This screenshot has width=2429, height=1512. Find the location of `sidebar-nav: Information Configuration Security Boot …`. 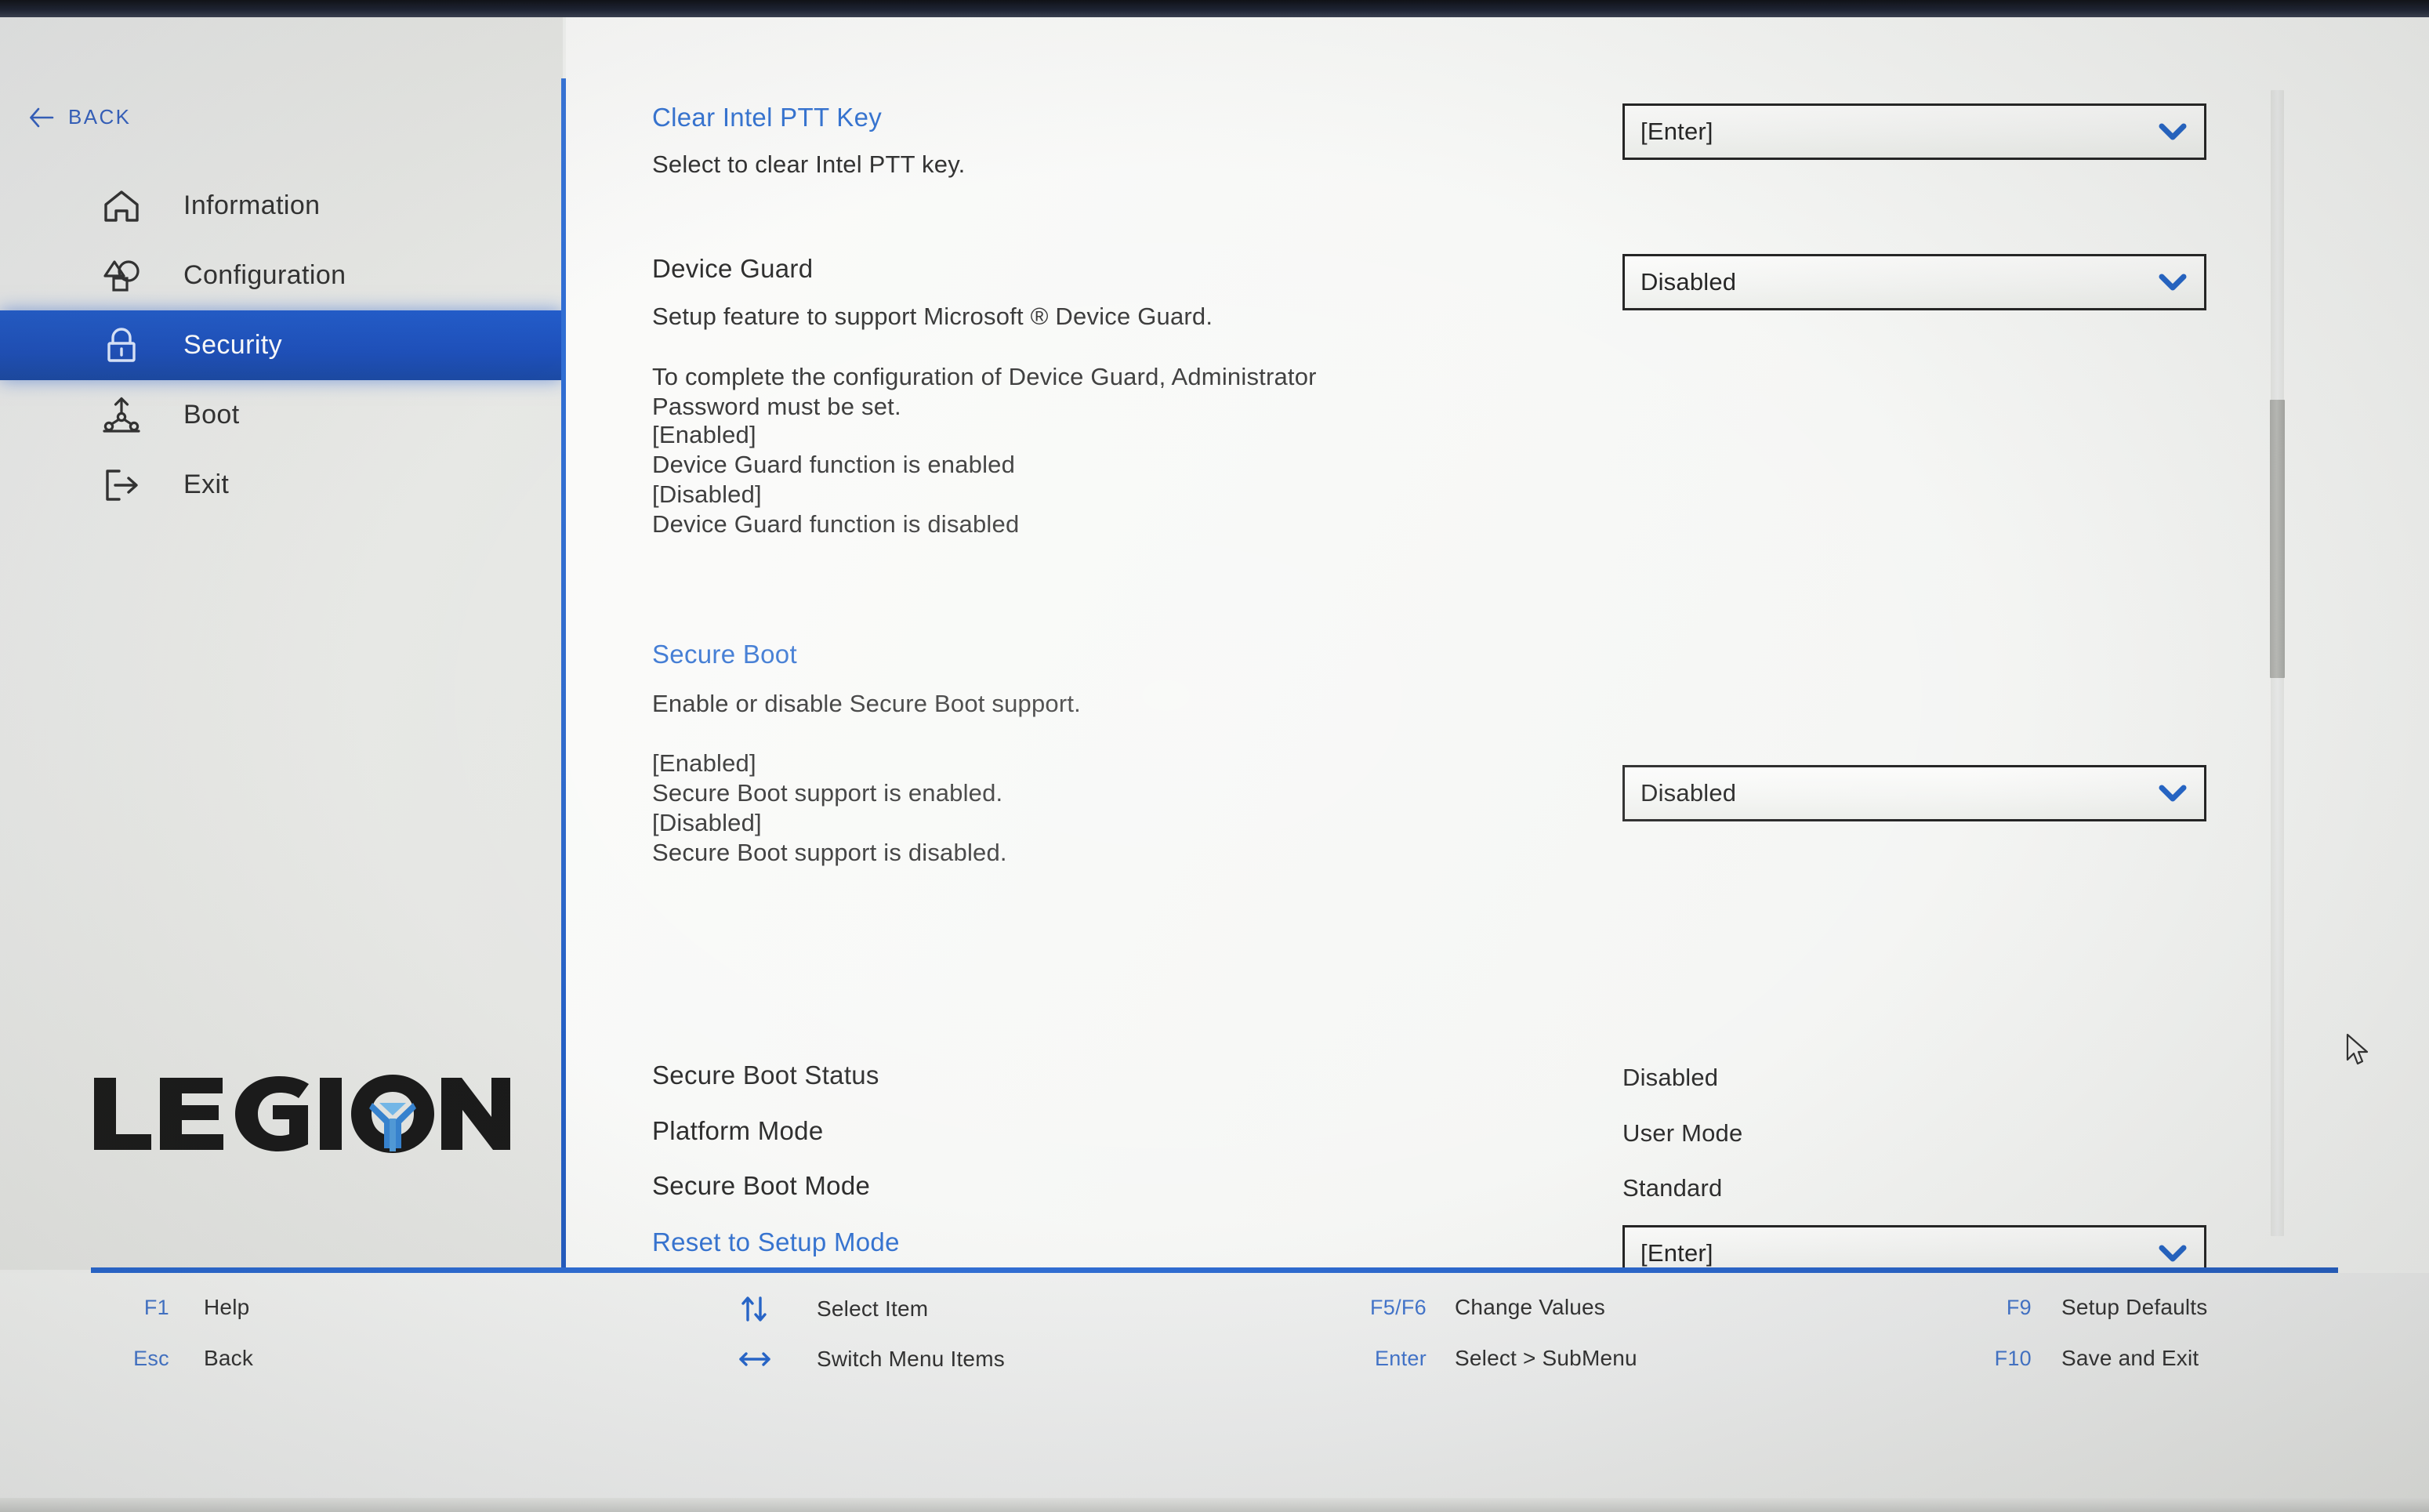

sidebar-nav: Information Configuration Security Boot … is located at coordinates (281, 345).